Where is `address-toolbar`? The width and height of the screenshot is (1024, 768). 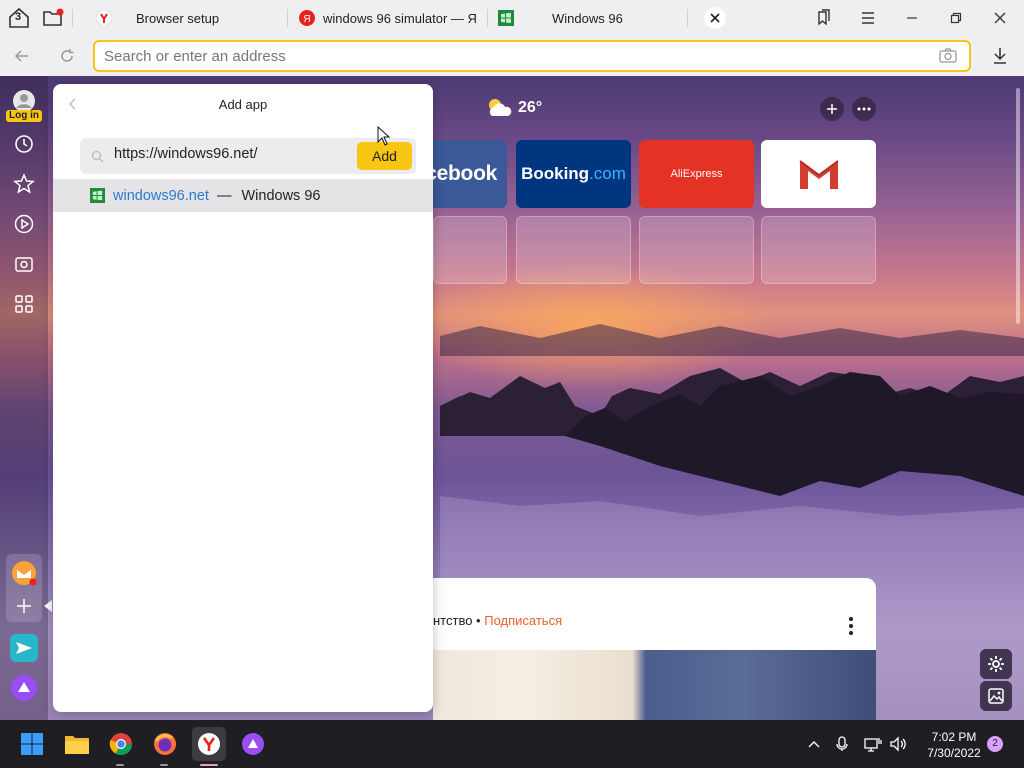
address-toolbar is located at coordinates (512, 56).